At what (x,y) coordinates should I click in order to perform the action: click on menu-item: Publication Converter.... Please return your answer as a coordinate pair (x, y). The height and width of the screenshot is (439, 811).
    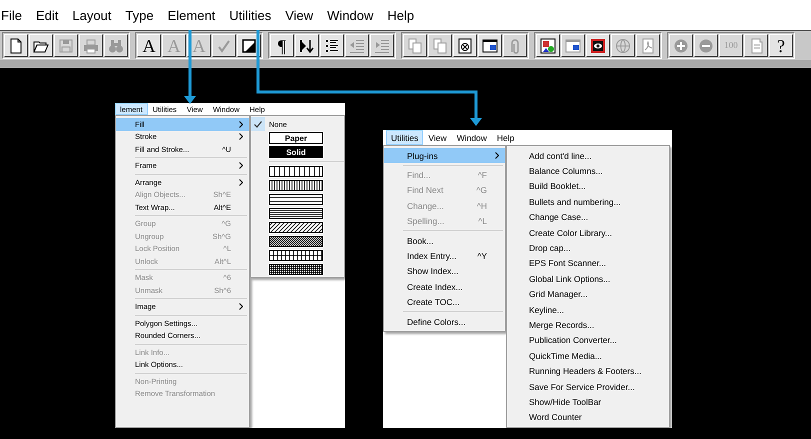
    Looking at the image, I should click on (588, 340).